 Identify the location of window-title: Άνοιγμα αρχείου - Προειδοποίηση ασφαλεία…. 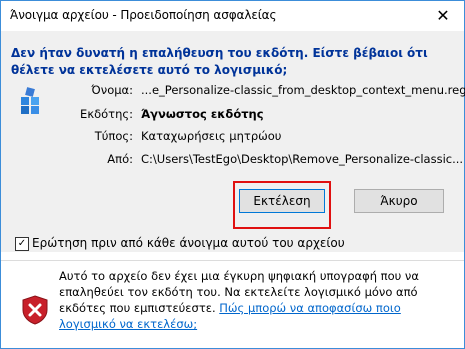
(143, 15).